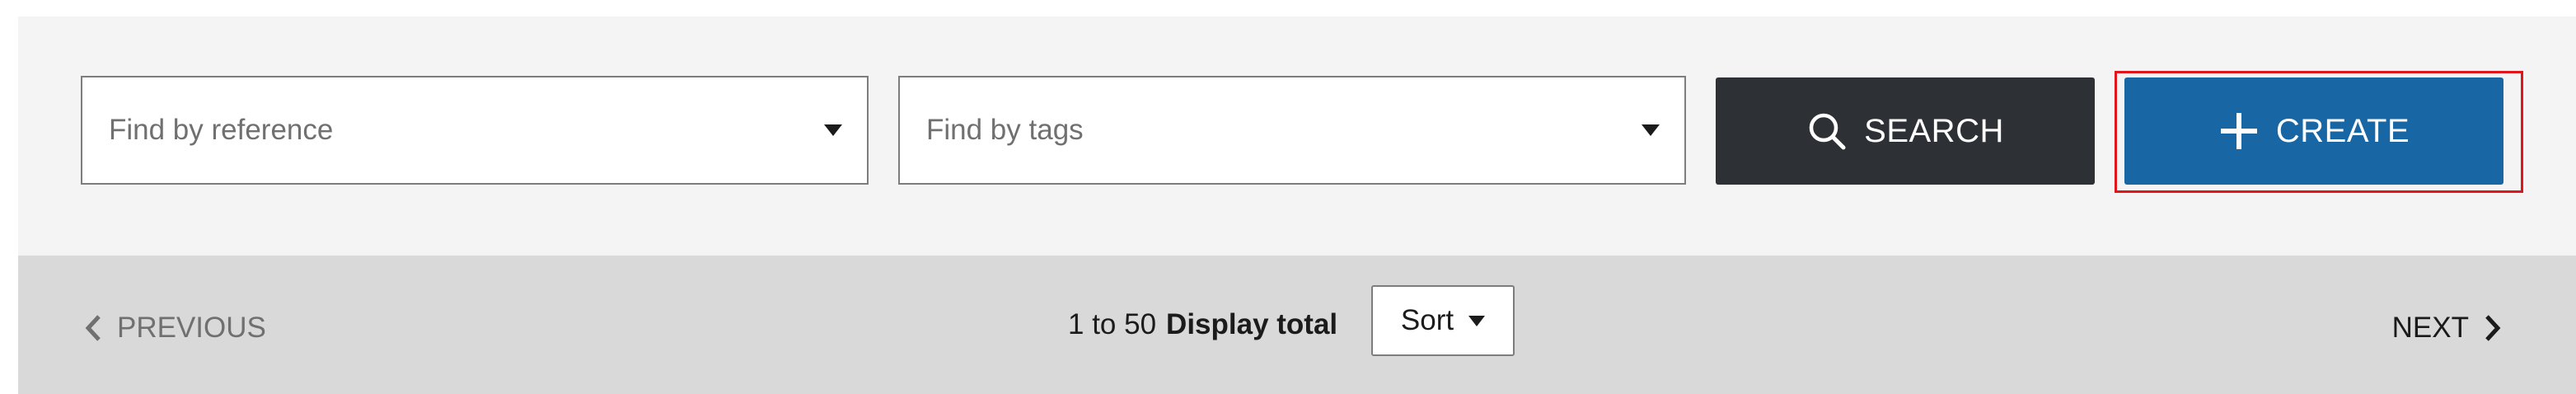 Image resolution: width=2576 pixels, height=394 pixels. I want to click on next-button: NEXT, so click(2447, 328).